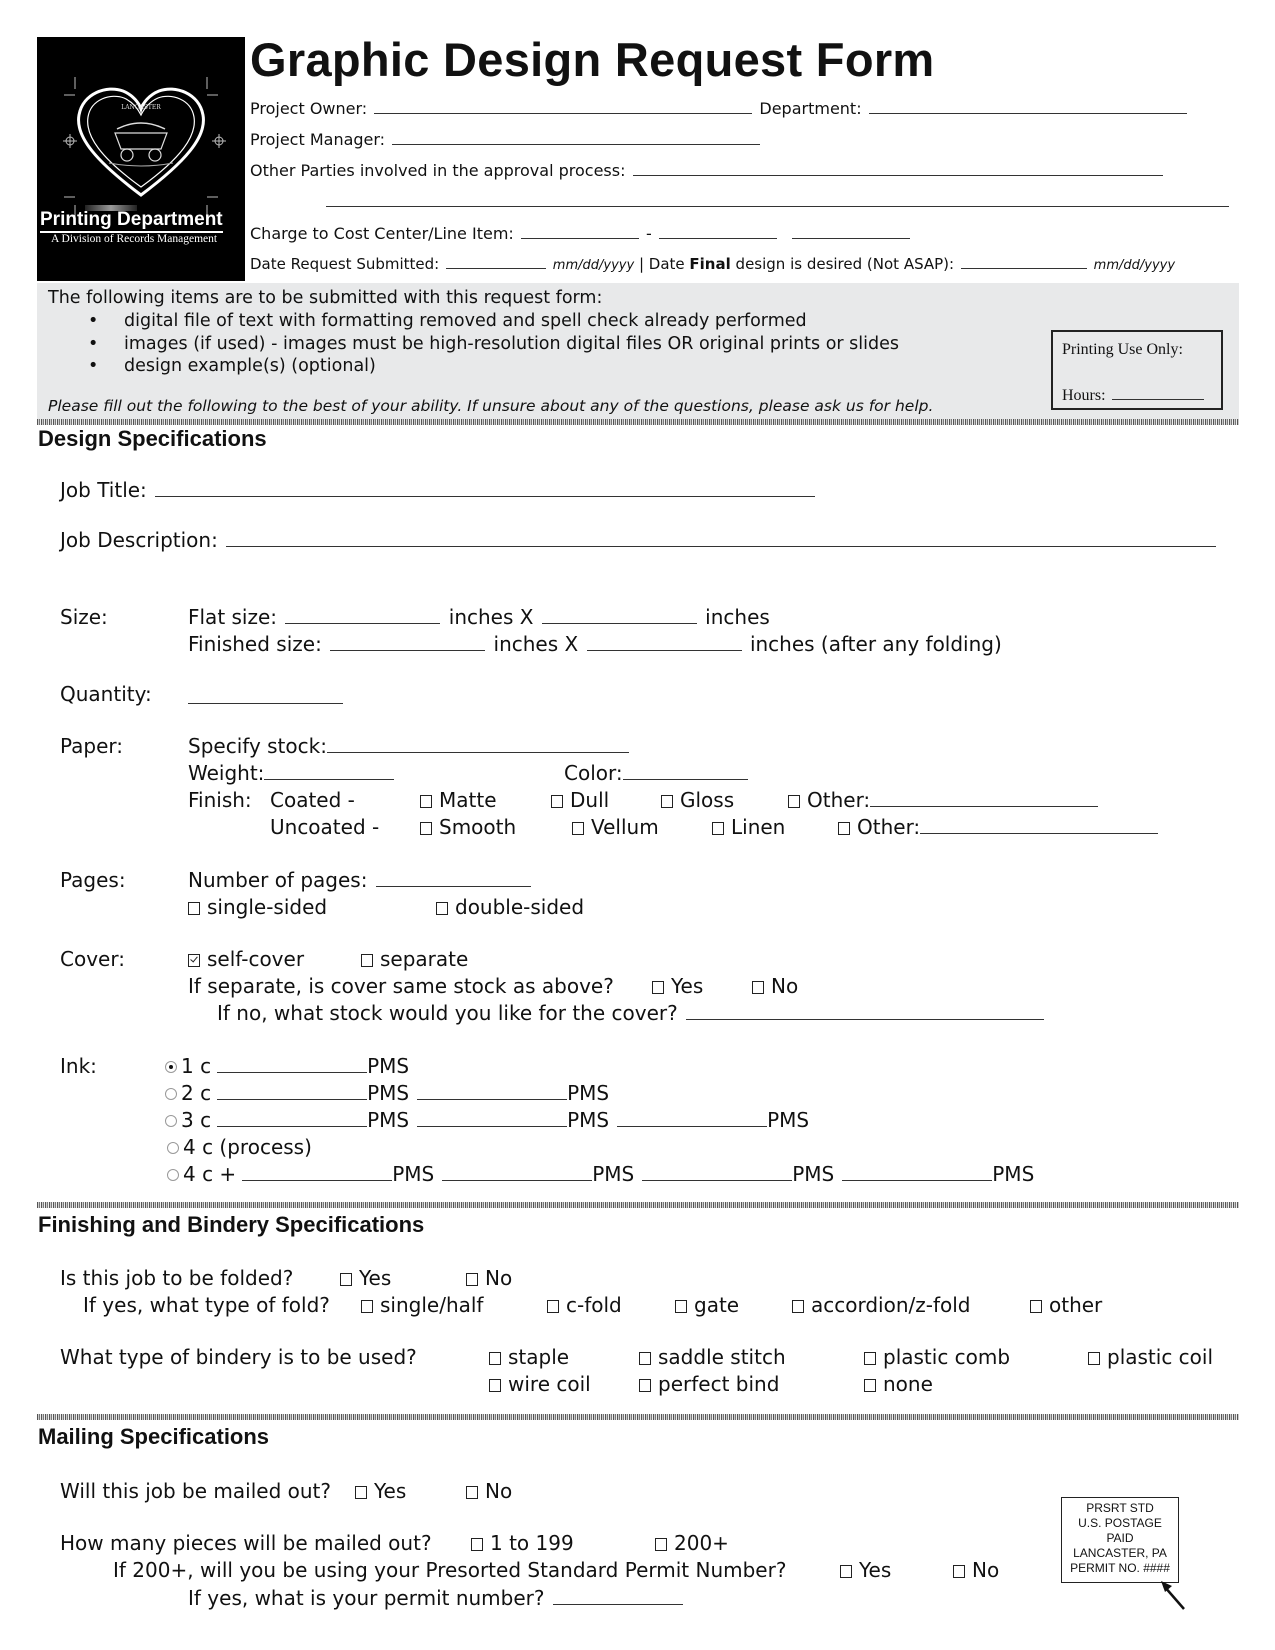 This screenshot has width=1275, height=1650. I want to click on flat-size-width-field, so click(363, 614).